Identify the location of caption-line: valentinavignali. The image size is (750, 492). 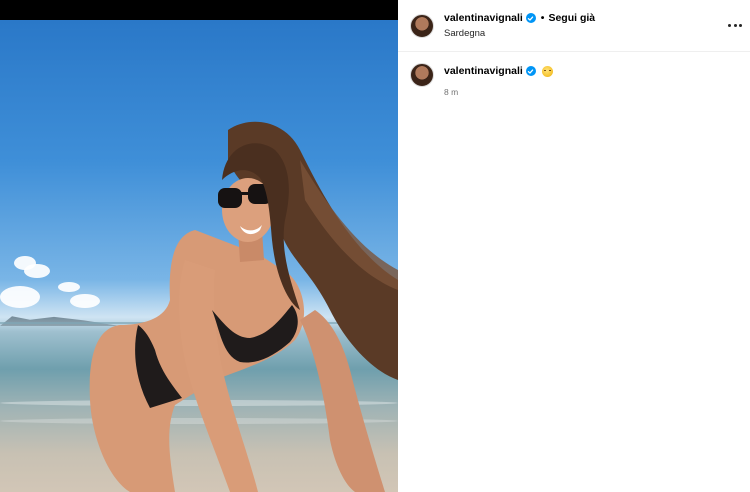
(498, 71).